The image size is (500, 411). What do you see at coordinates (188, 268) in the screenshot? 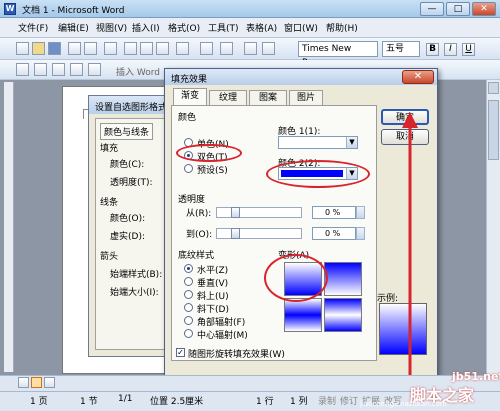
I see `horizontal-radio` at bounding box center [188, 268].